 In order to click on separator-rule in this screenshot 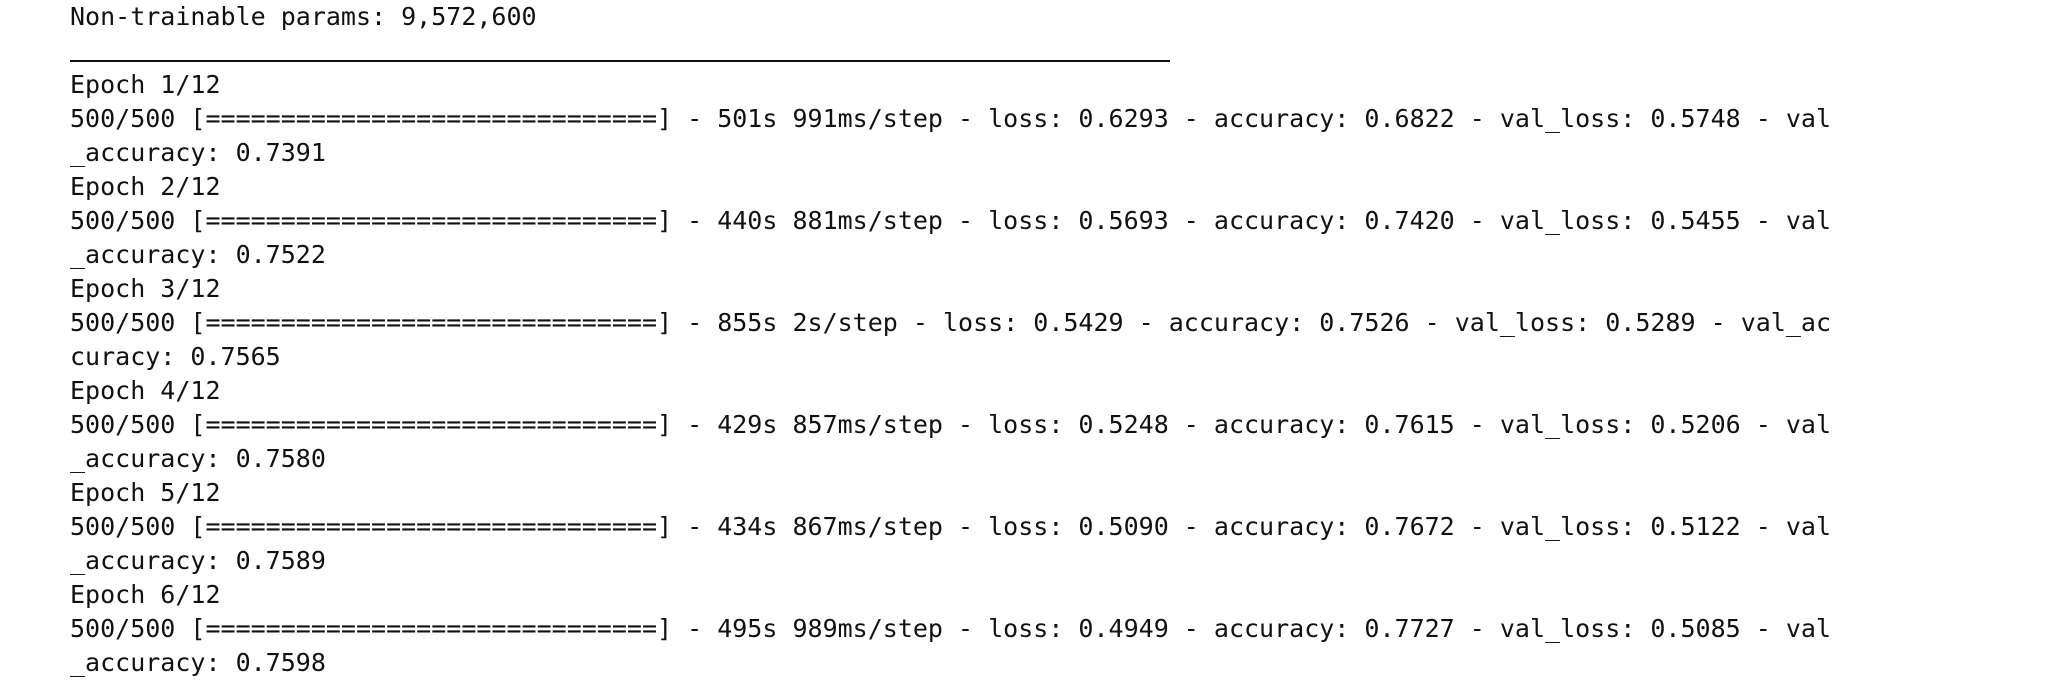, I will do `click(620, 61)`.